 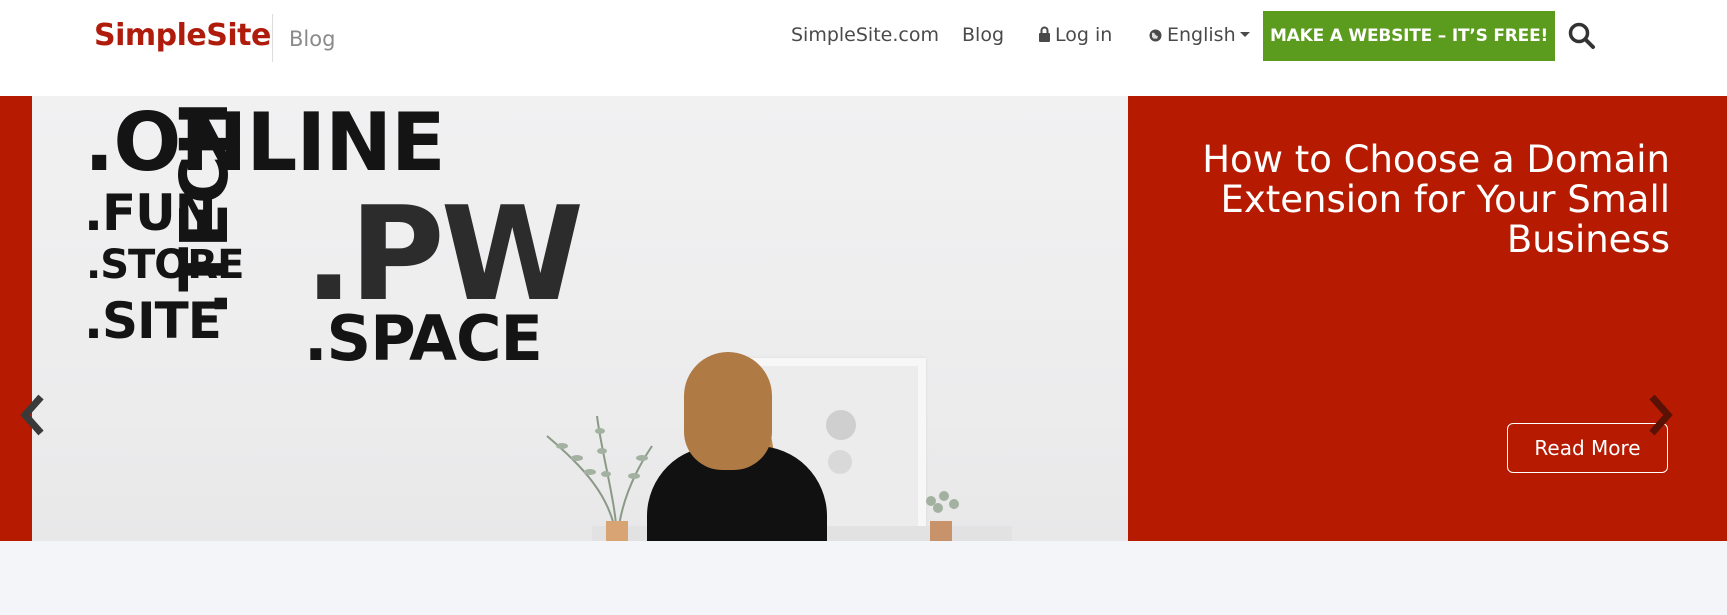 I want to click on plant-icon, so click(x=942, y=516).